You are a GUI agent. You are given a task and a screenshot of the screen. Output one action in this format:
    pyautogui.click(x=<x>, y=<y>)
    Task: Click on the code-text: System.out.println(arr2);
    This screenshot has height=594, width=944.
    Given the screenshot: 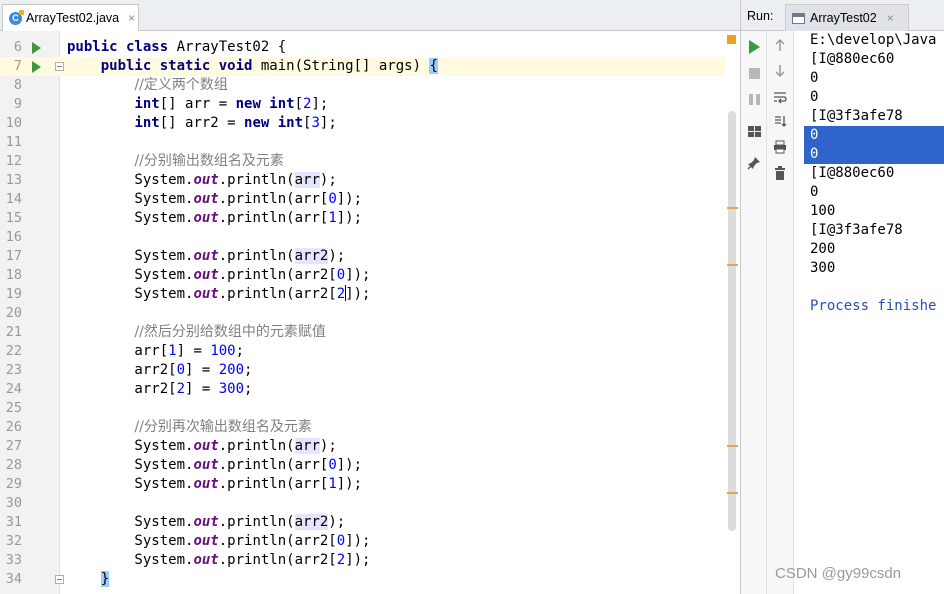 What is the action you would take?
    pyautogui.click(x=206, y=256)
    